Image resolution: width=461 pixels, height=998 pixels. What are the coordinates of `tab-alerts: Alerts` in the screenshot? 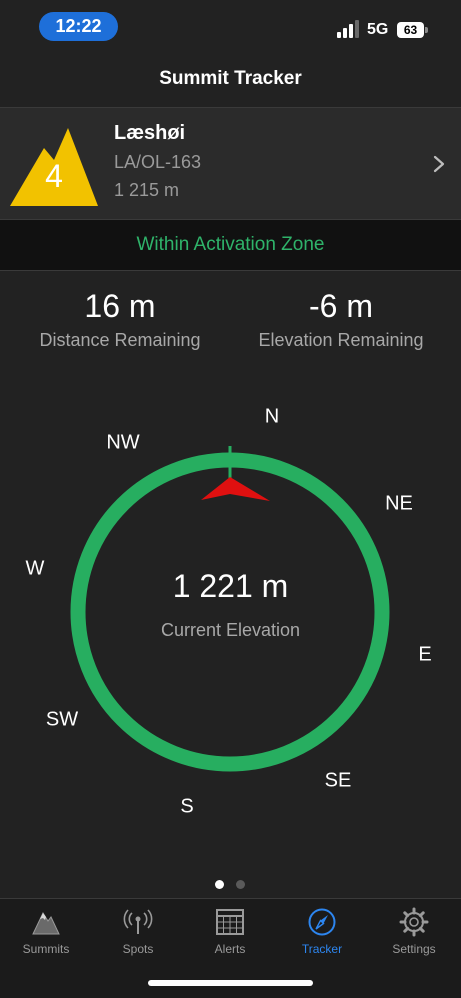 It's located at (230, 935).